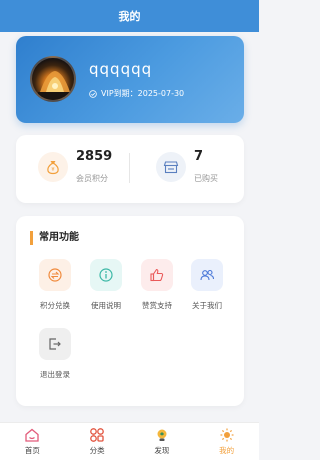  Describe the element at coordinates (75, 166) in the screenshot. I see `points-stat: ¥ 2859 会员积分` at that location.